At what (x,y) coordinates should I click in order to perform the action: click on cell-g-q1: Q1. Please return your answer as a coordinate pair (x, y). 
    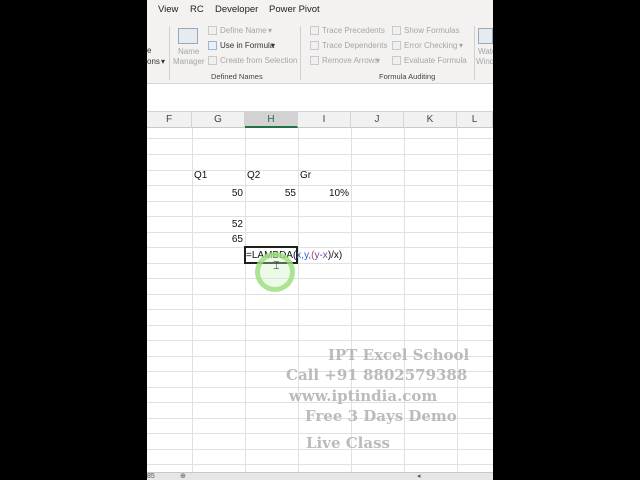
    Looking at the image, I should click on (200, 175).